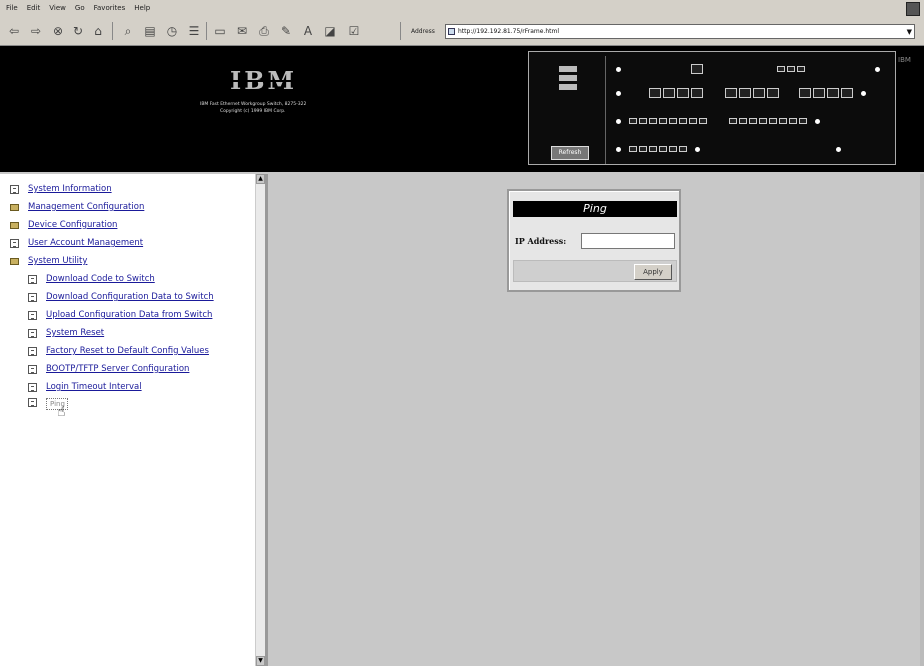 The width and height of the screenshot is (924, 666). Describe the element at coordinates (172, 31) in the screenshot. I see `history-icon: ◷` at that location.